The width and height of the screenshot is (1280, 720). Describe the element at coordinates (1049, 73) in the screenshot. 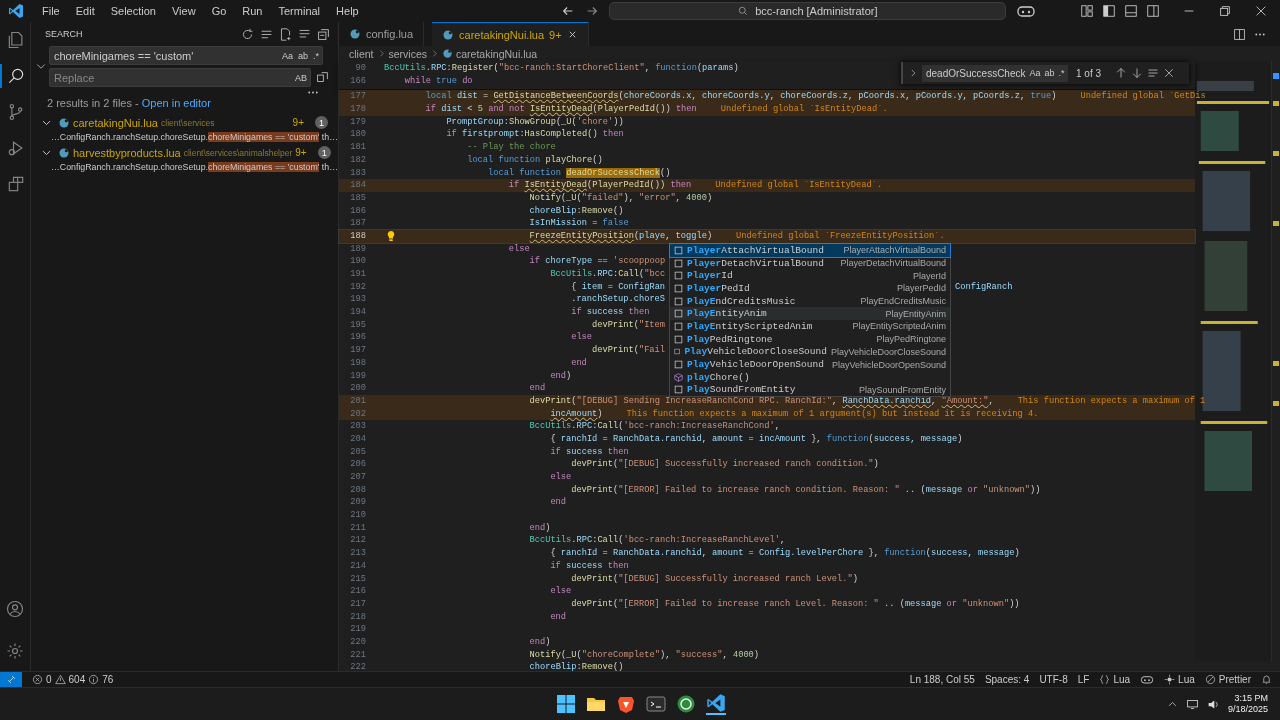

I see `find-option: ab` at that location.